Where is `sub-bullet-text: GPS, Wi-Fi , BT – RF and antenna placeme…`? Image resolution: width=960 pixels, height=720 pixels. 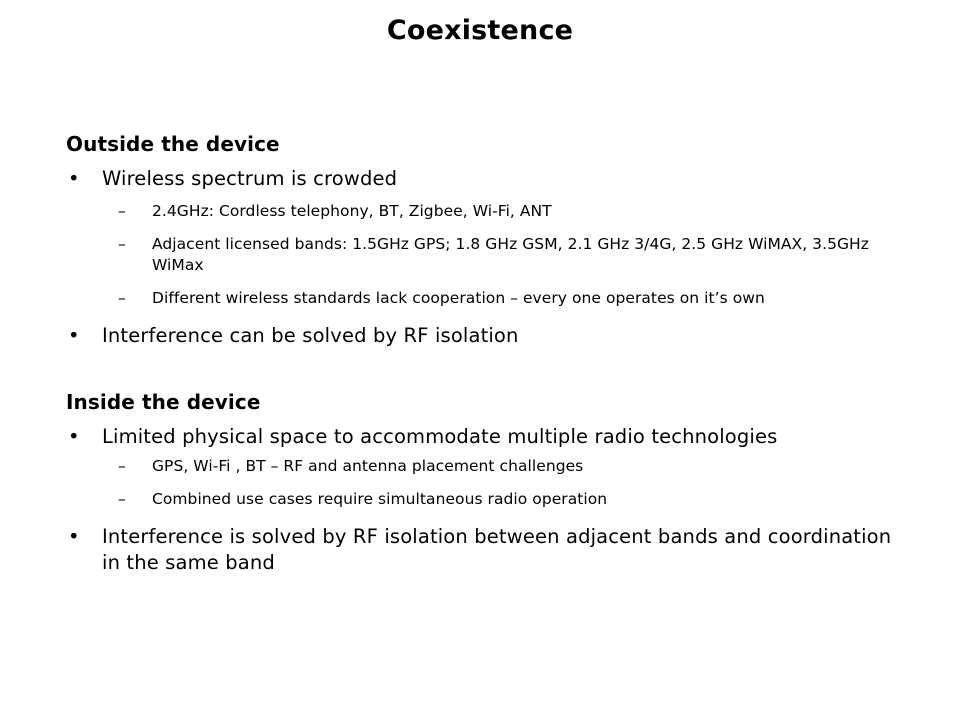
sub-bullet-text: GPS, Wi-Fi , BT – RF and antenna placeme… is located at coordinates (368, 466).